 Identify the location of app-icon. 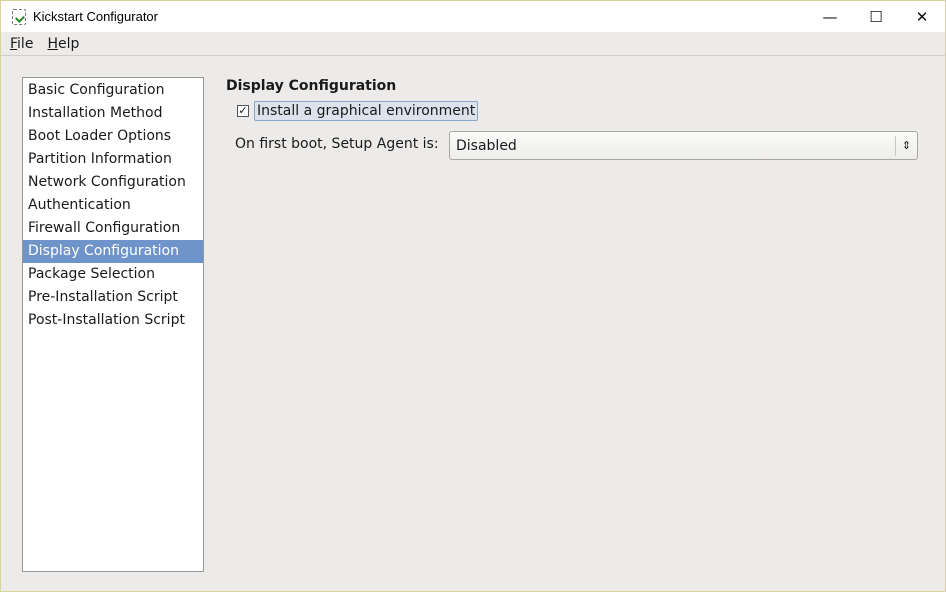
(19, 16).